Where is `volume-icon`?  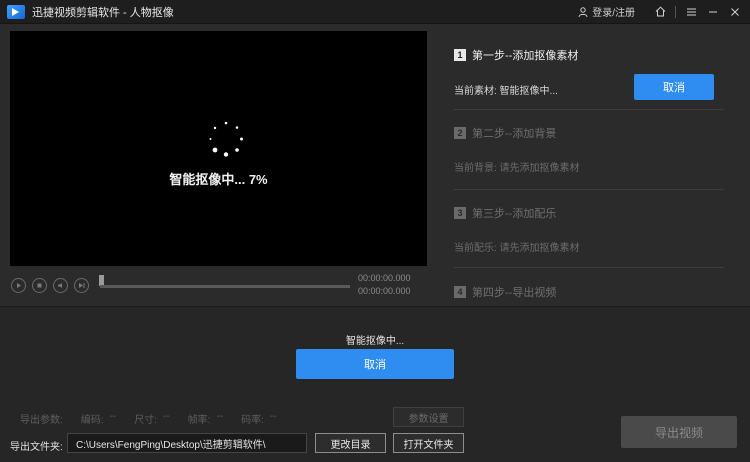
volume-icon is located at coordinates (59, 285).